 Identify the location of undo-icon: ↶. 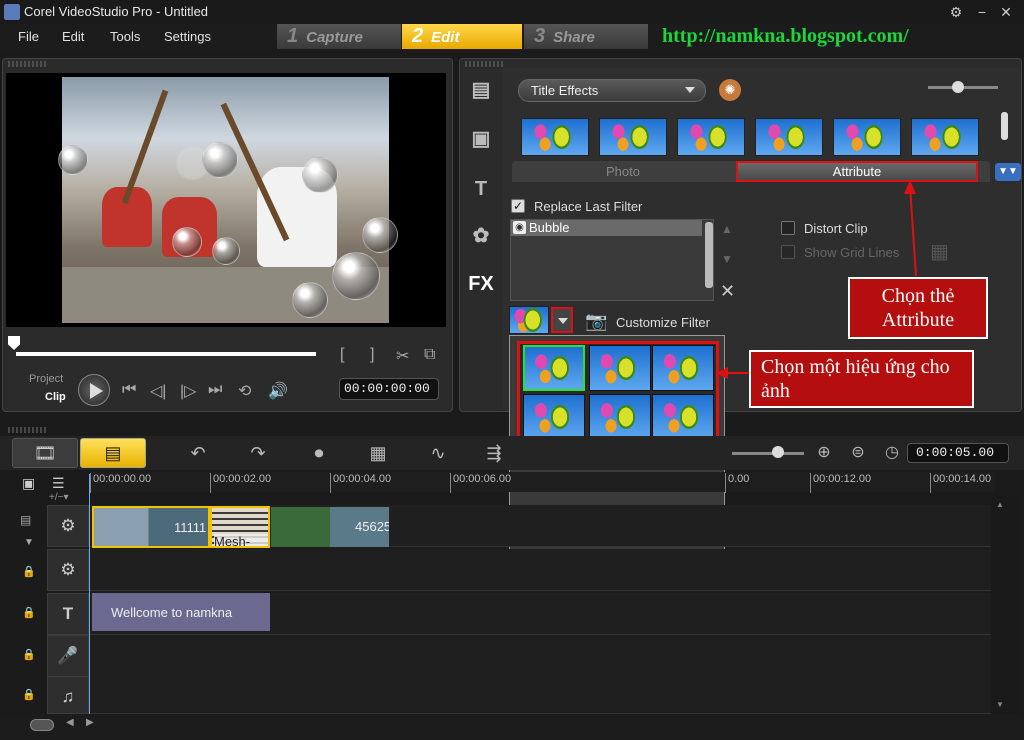
(198, 453).